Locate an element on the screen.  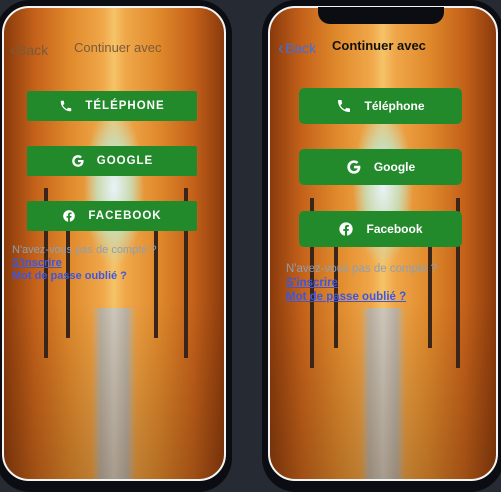
google-login-button: Google is located at coordinates (380, 167).